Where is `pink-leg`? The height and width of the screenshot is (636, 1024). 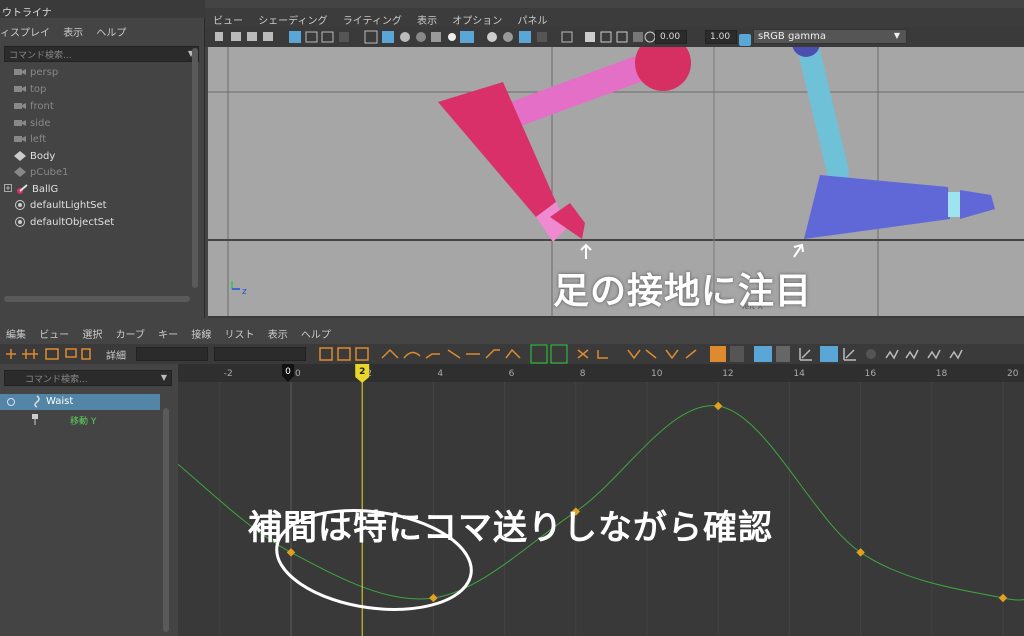 pink-leg is located at coordinates (564, 144).